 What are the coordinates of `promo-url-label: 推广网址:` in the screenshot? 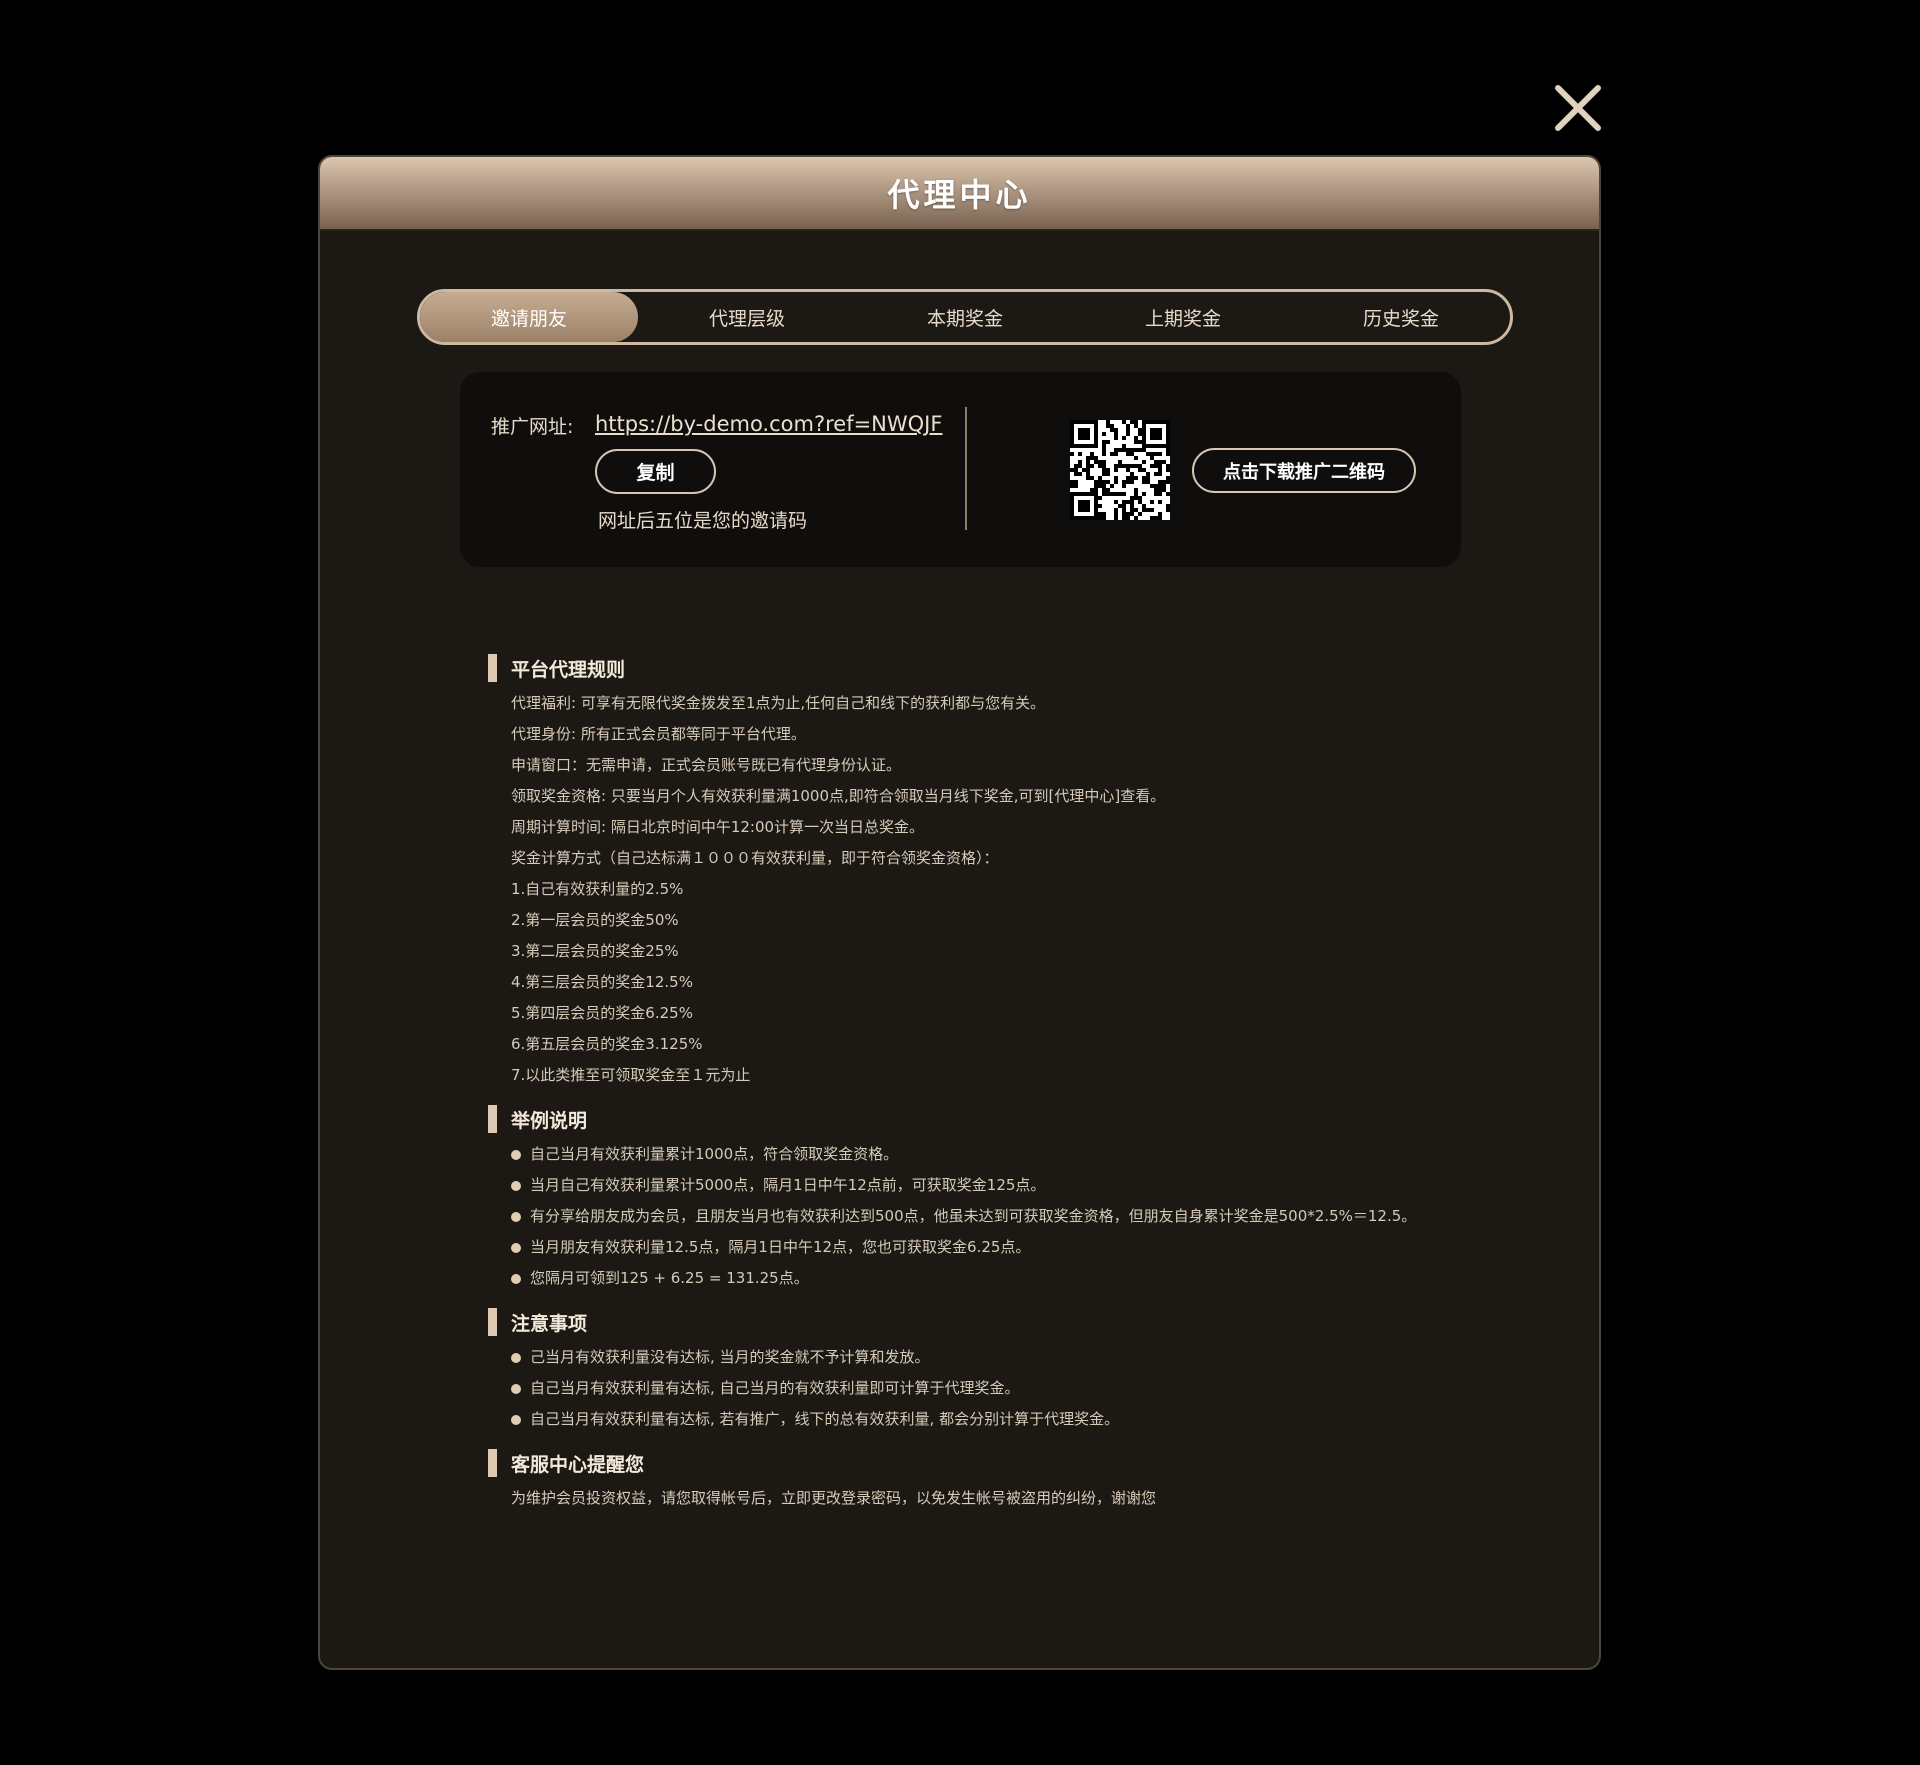 It's located at (532, 427).